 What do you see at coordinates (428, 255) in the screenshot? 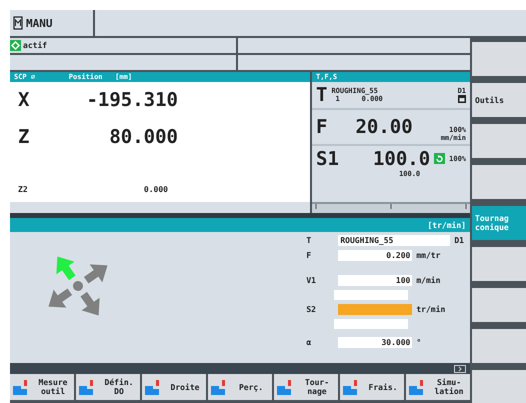
I see `parameter-unit: mm/tr` at bounding box center [428, 255].